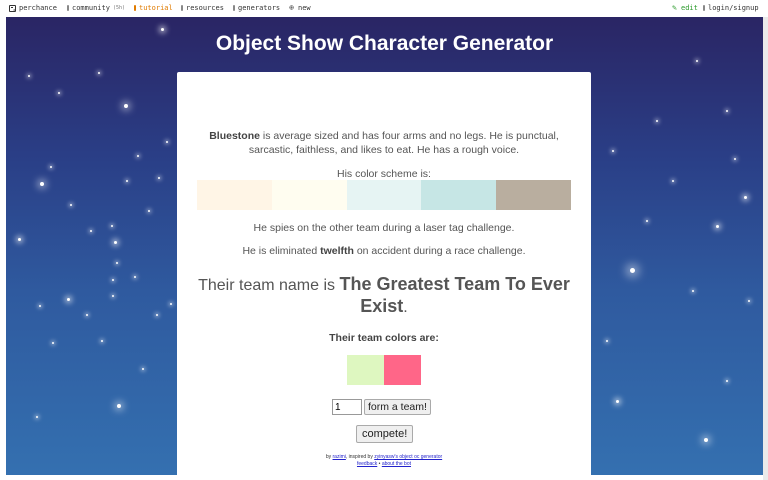 The height and width of the screenshot is (480, 768). I want to click on generators-icon, so click(234, 8).